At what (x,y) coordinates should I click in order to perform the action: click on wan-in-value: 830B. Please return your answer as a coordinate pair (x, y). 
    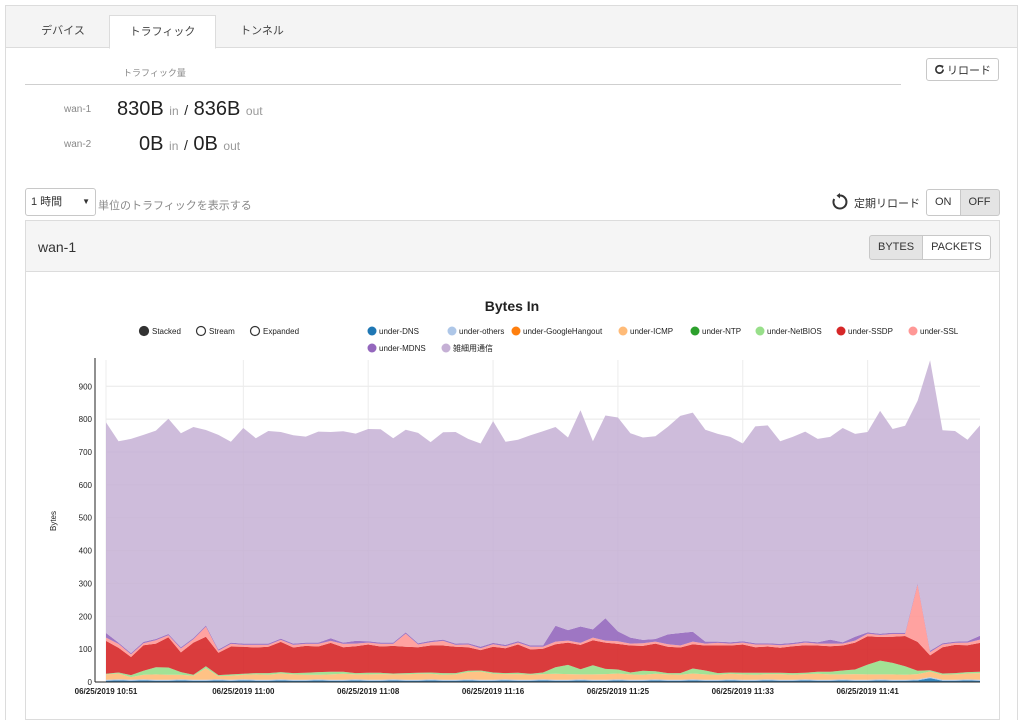
    Looking at the image, I should click on (140, 109).